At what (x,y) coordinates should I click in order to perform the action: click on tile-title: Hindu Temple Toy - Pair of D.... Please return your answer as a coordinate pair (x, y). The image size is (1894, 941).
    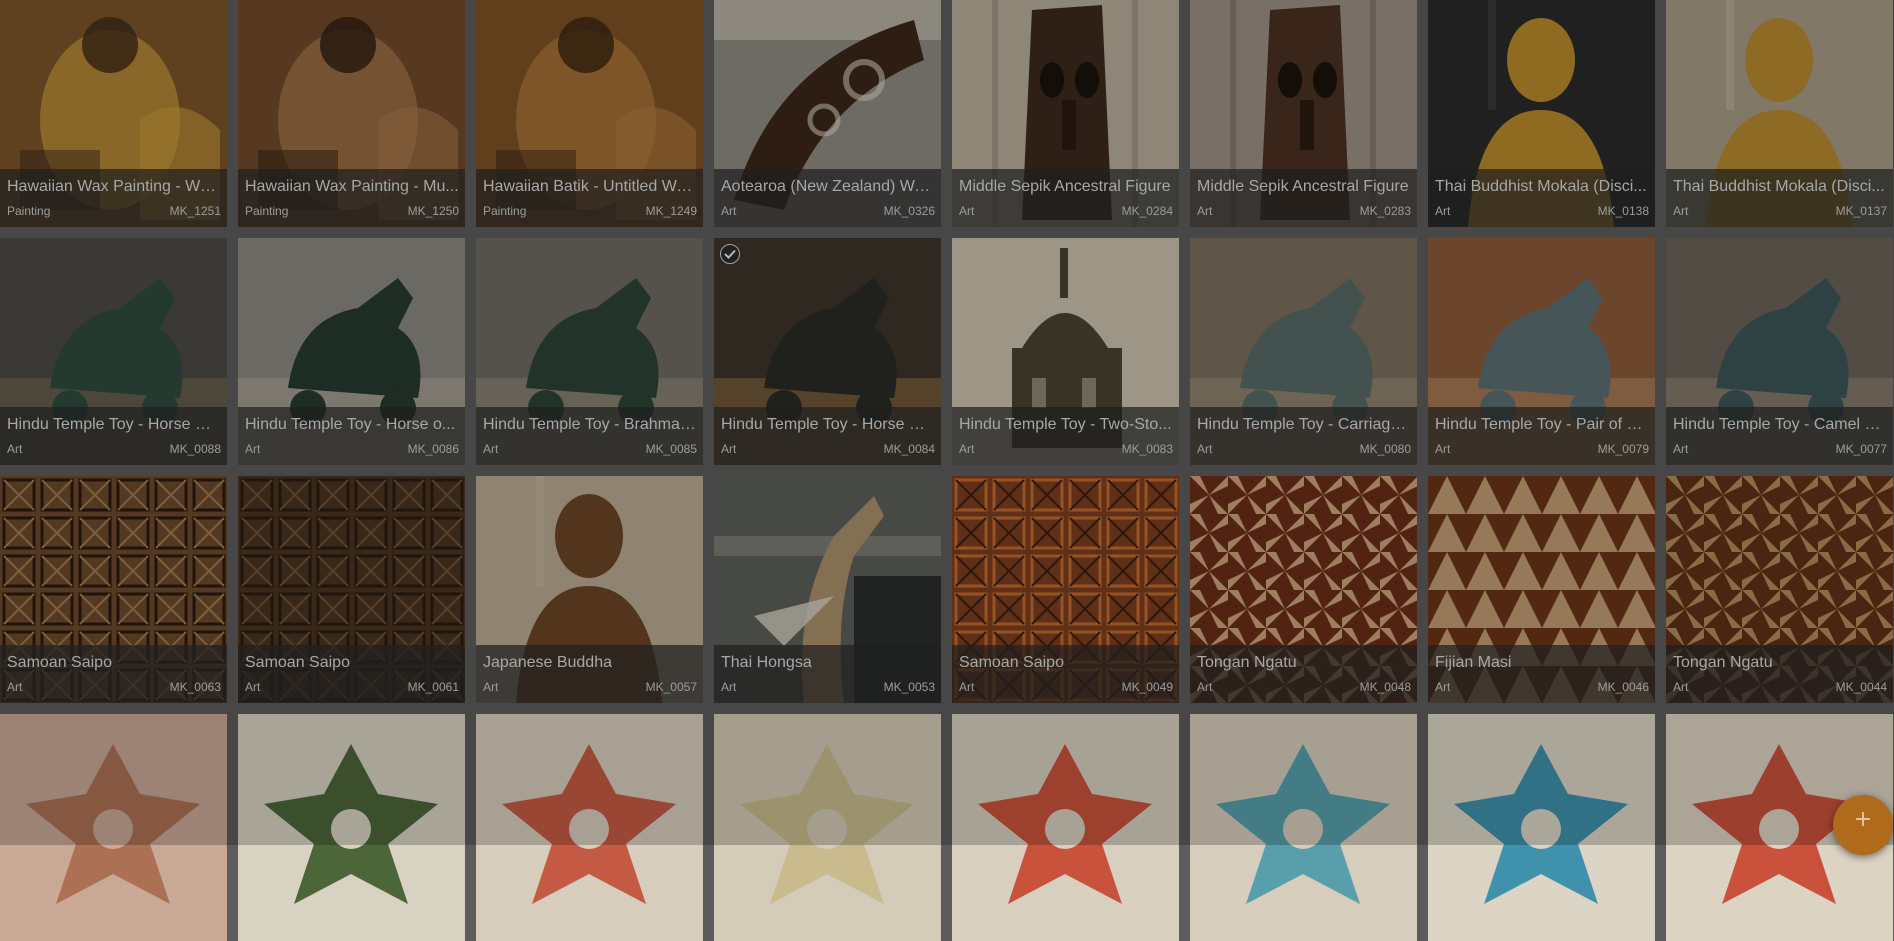
    Looking at the image, I should click on (1542, 424).